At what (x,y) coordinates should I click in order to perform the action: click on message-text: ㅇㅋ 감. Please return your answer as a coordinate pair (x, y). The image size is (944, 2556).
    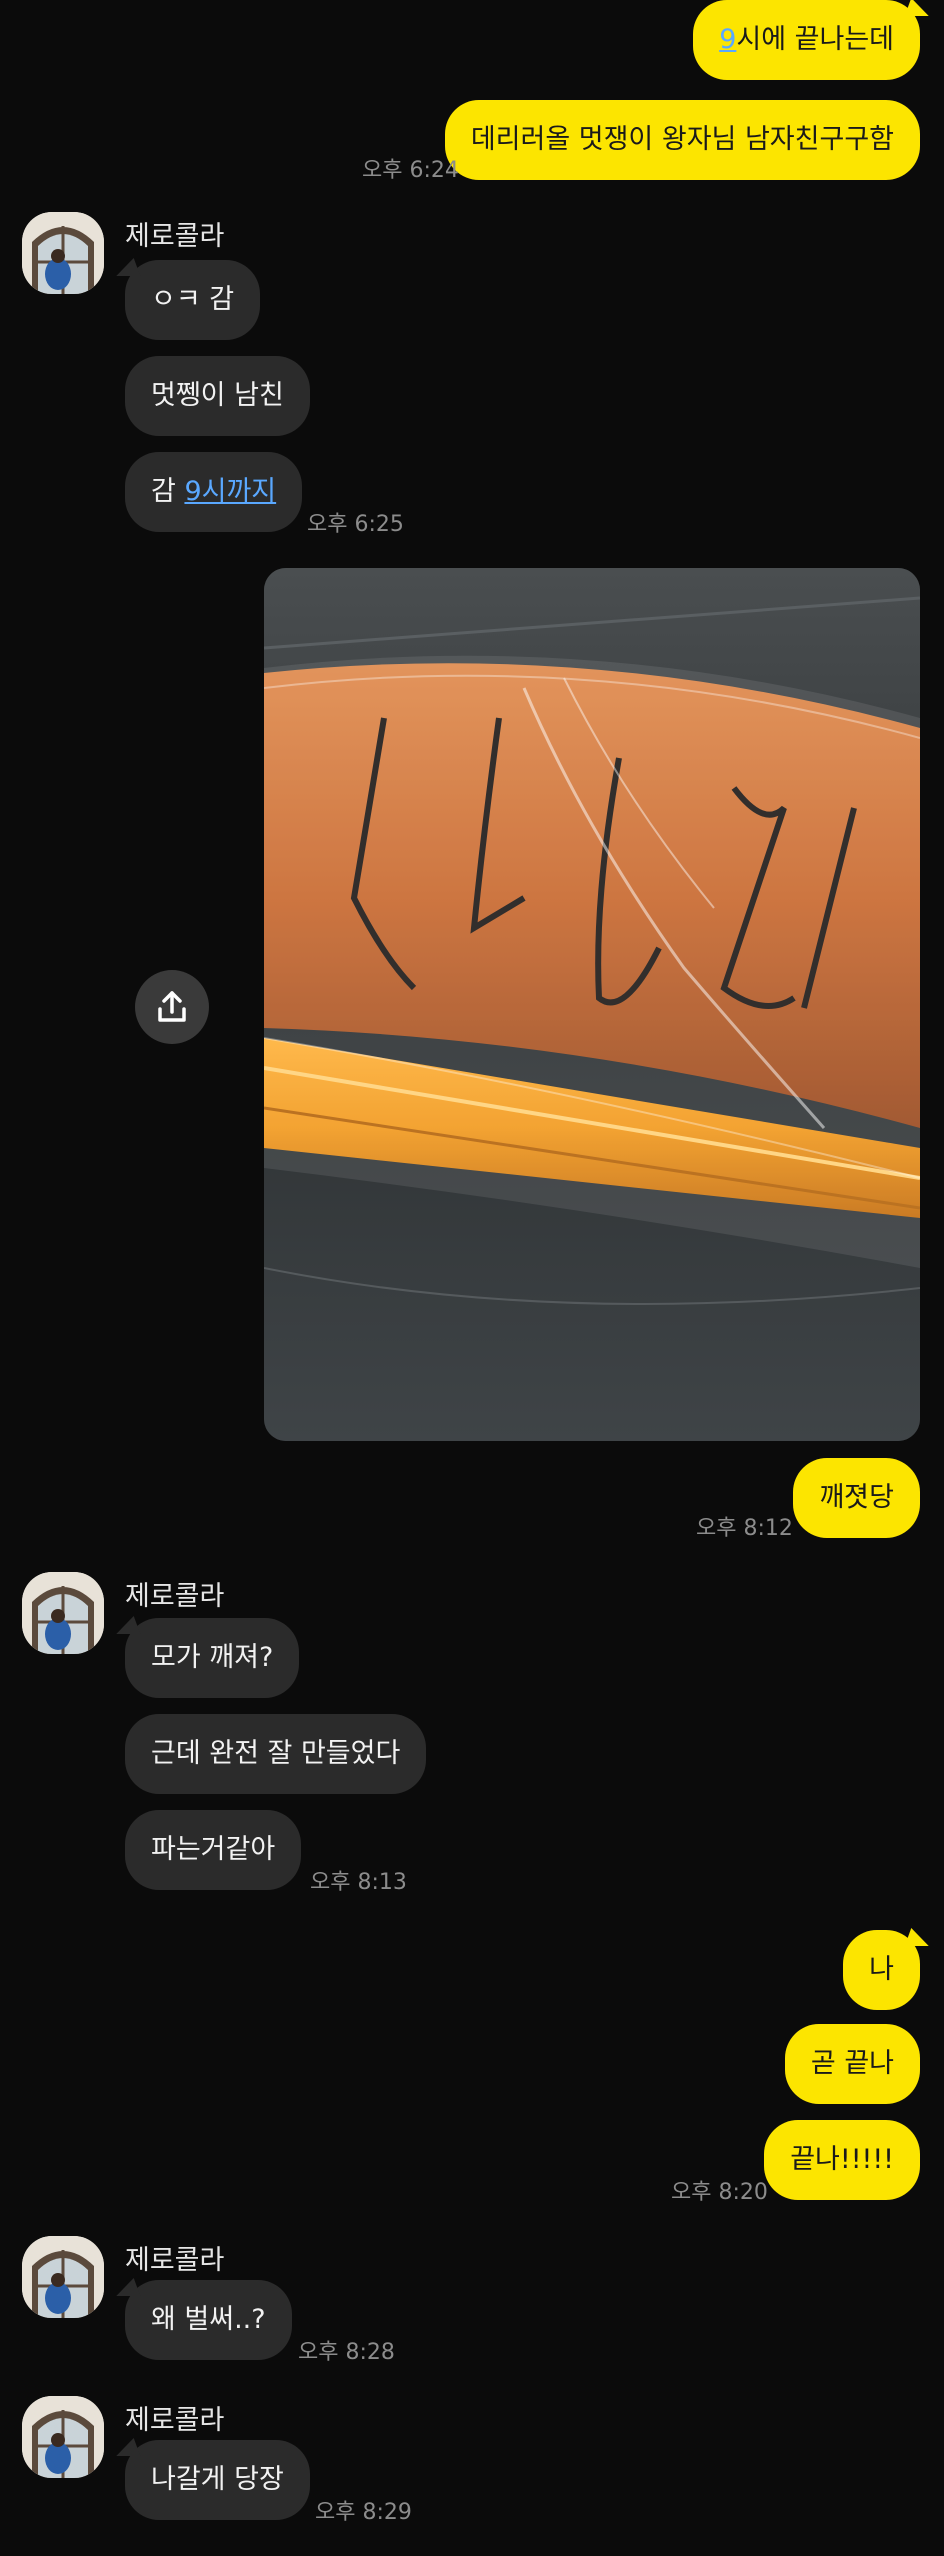
    Looking at the image, I should click on (193, 299).